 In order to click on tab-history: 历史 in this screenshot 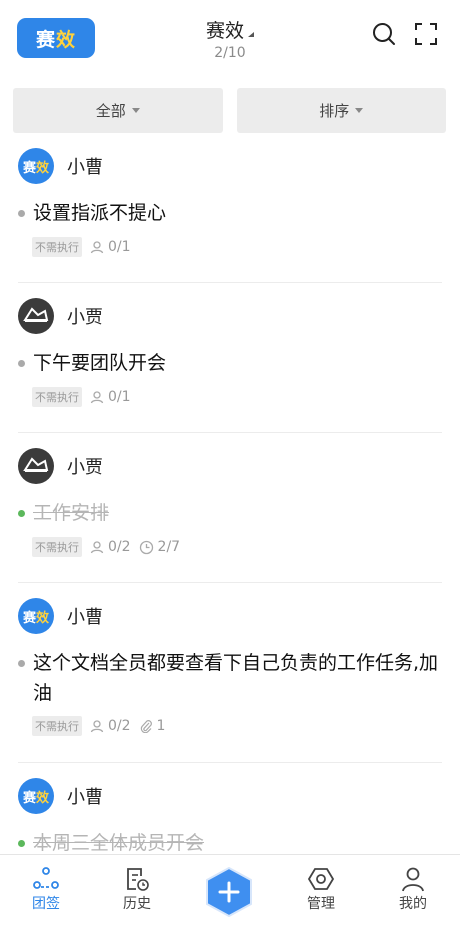, I will do `click(137, 889)`.